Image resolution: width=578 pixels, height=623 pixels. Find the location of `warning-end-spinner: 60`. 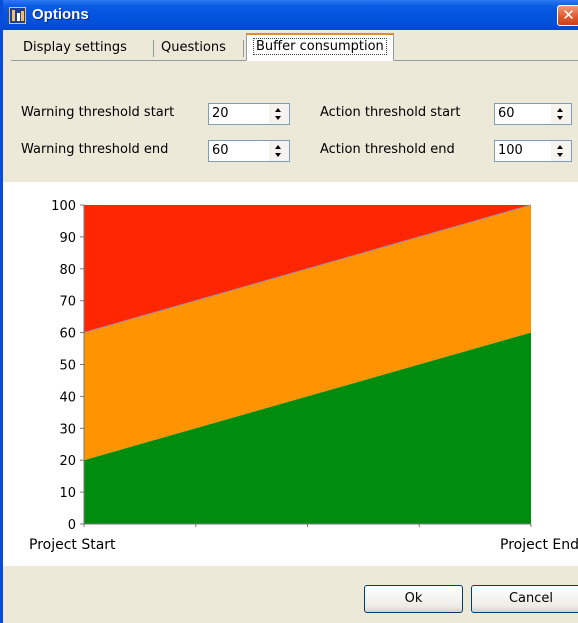

warning-end-spinner: 60 is located at coordinates (249, 151).